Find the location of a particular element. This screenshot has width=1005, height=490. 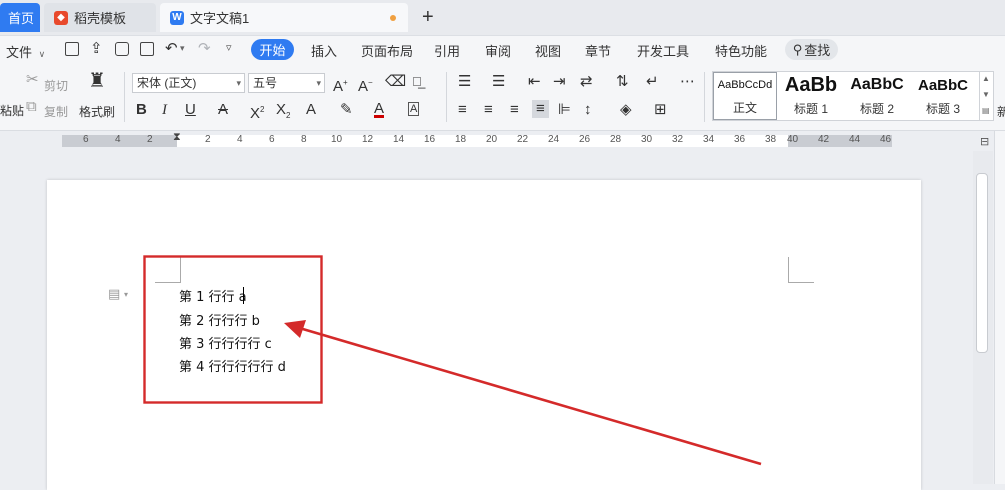

annotation-arrow-line is located at coordinates (528, 395).